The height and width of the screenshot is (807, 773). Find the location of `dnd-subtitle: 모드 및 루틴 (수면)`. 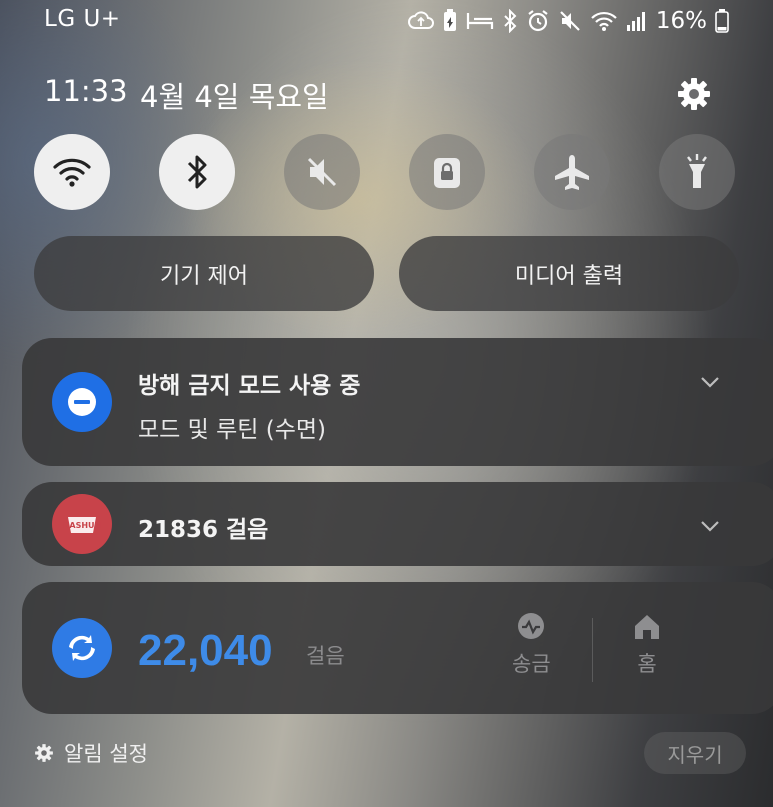

dnd-subtitle: 모드 및 루틴 (수면) is located at coordinates (232, 430).